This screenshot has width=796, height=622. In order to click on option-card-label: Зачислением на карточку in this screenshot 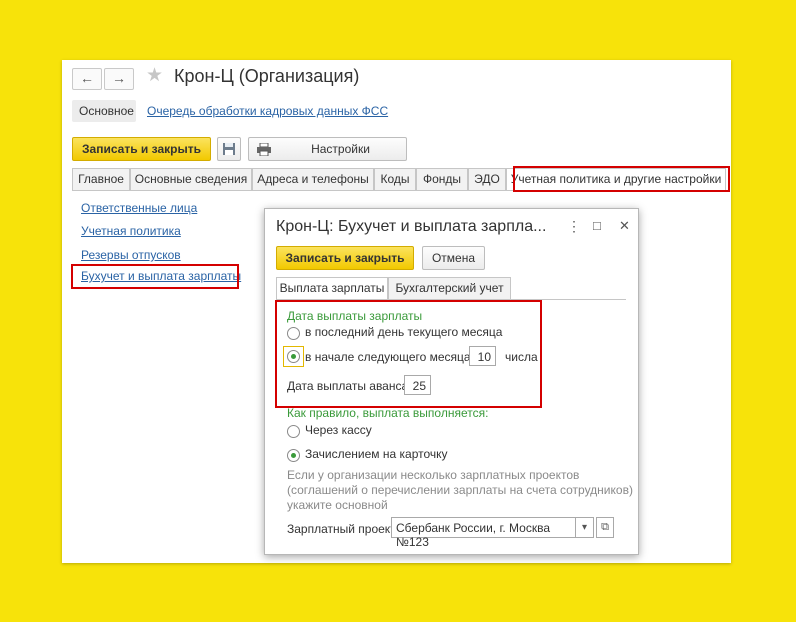, I will do `click(376, 454)`.